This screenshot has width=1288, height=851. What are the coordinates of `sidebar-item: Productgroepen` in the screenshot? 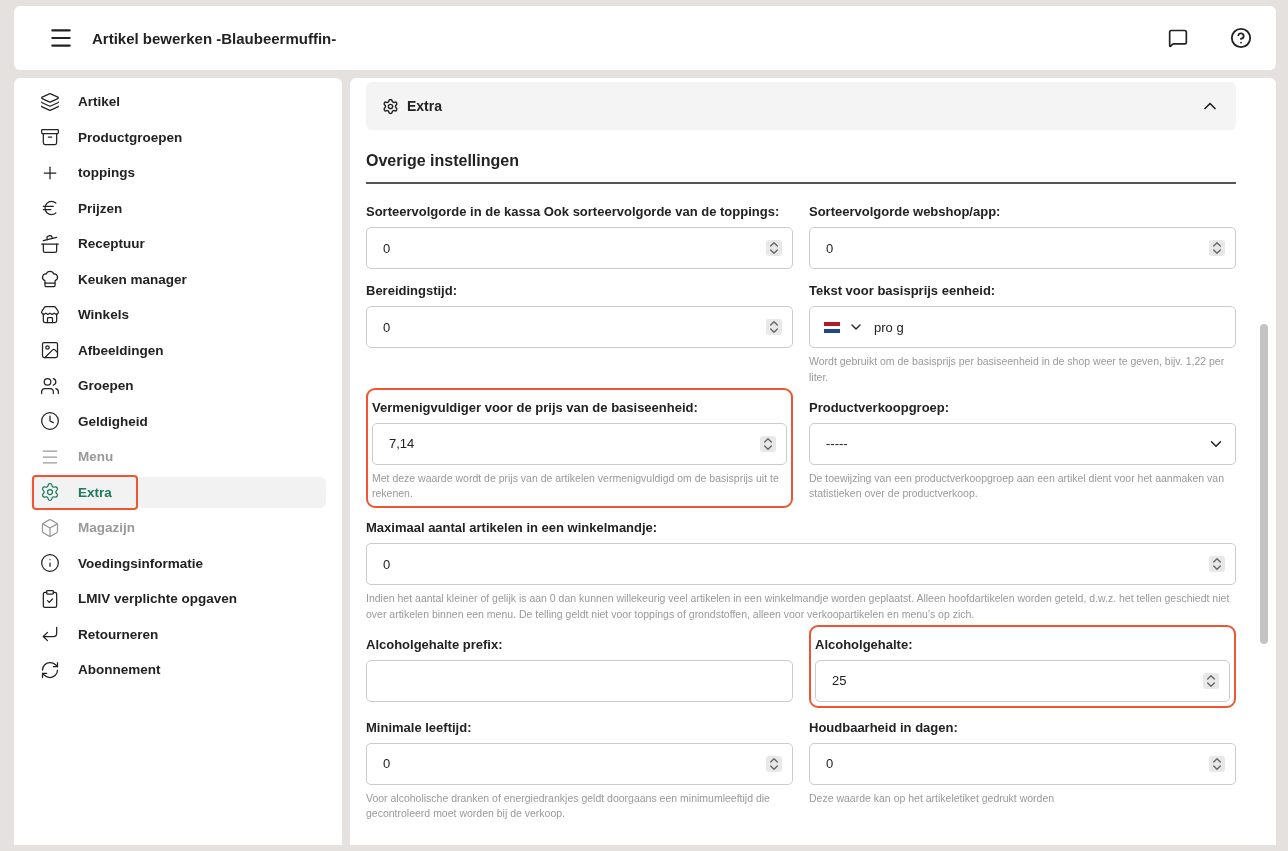 It's located at (178, 137).